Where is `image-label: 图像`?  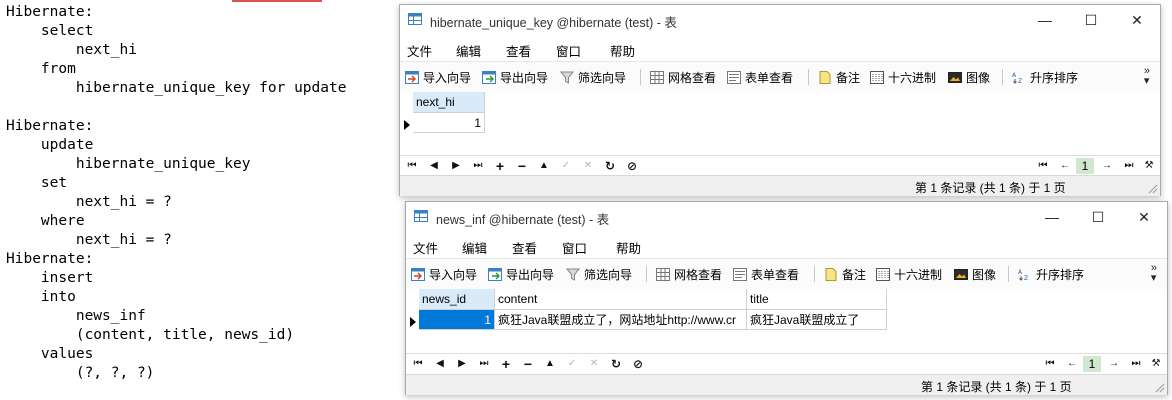 image-label: 图像 is located at coordinates (984, 274).